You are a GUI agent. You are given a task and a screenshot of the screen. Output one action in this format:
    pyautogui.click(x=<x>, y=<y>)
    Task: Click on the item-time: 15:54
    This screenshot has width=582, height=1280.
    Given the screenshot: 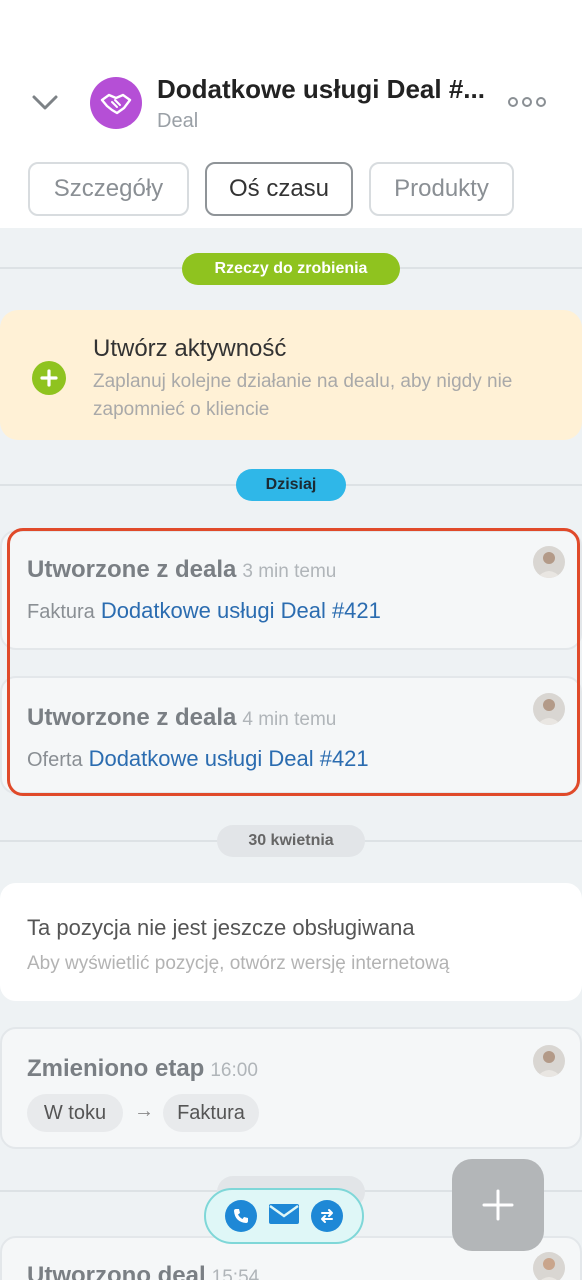 What is the action you would take?
    pyautogui.click(x=235, y=1273)
    